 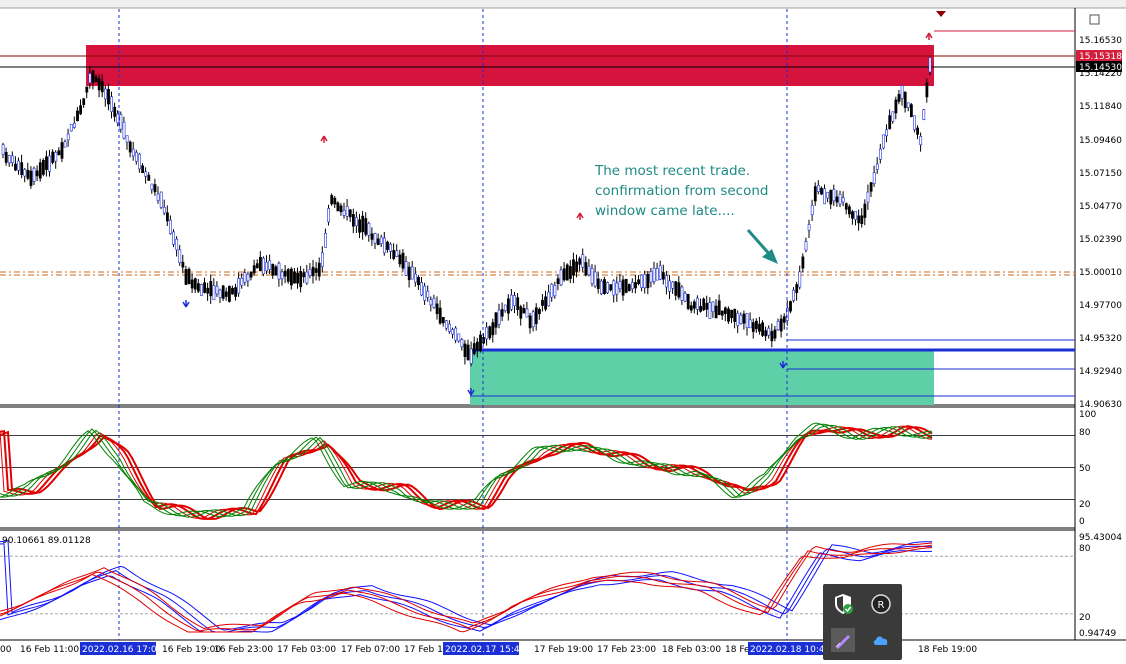 What do you see at coordinates (626, 650) in the screenshot?
I see `time-label: 17 Feb 23:00` at bounding box center [626, 650].